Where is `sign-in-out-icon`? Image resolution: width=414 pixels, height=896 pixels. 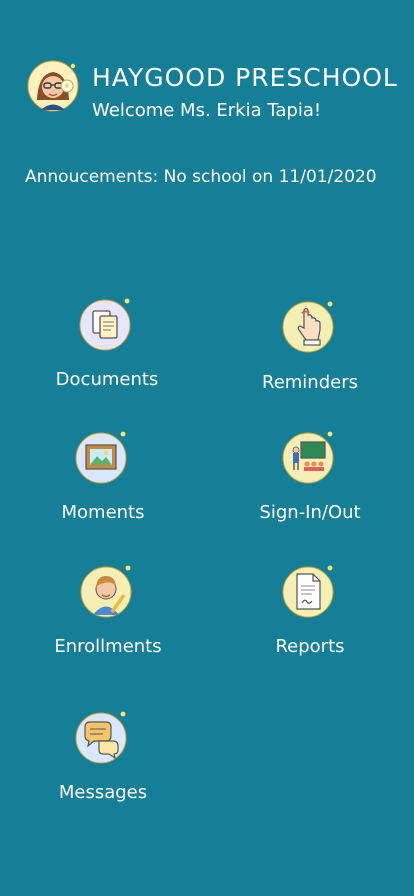
sign-in-out-icon is located at coordinates (308, 457).